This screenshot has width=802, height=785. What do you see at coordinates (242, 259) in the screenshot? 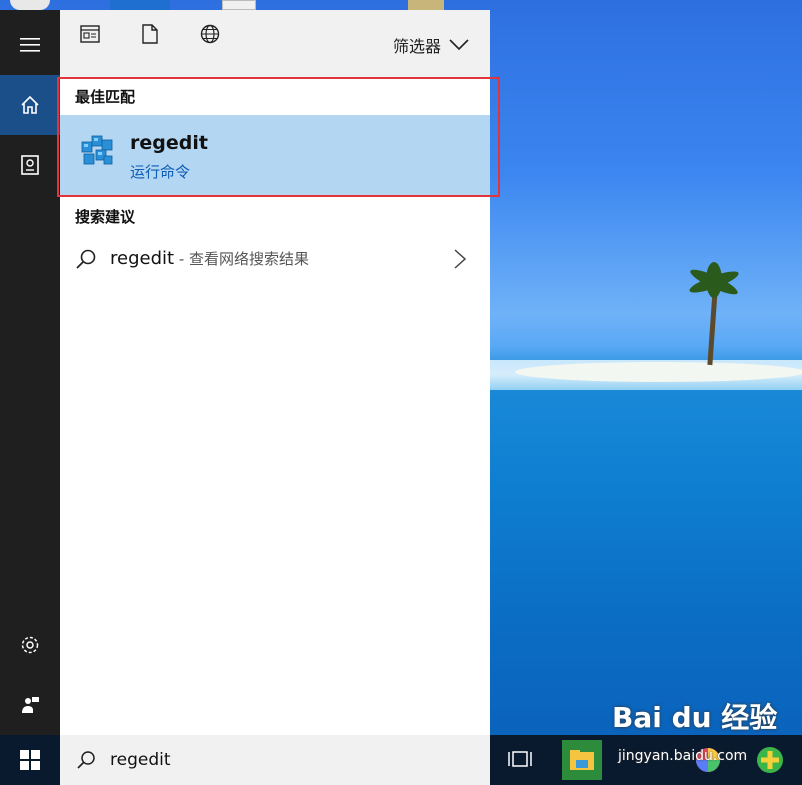
I see `suggestion-suffix: - 查看网络搜索结果` at bounding box center [242, 259].